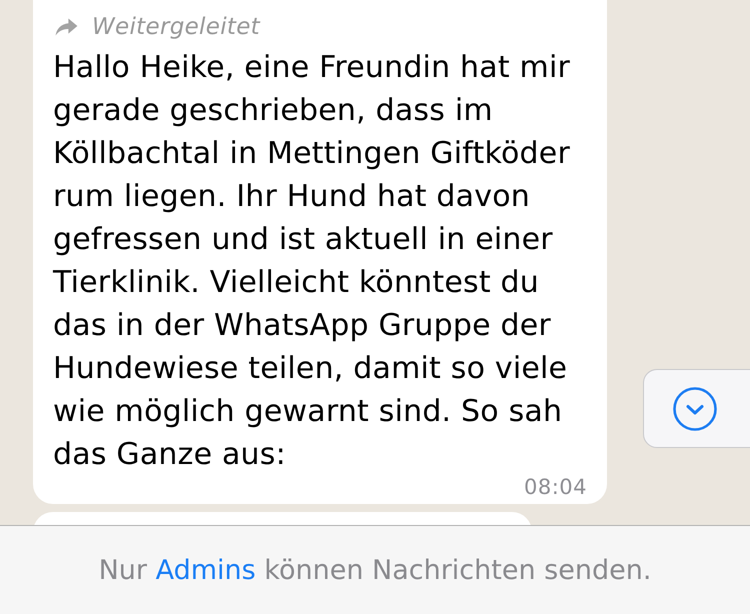  Describe the element at coordinates (555, 487) in the screenshot. I see `message-time: 08:04` at that location.